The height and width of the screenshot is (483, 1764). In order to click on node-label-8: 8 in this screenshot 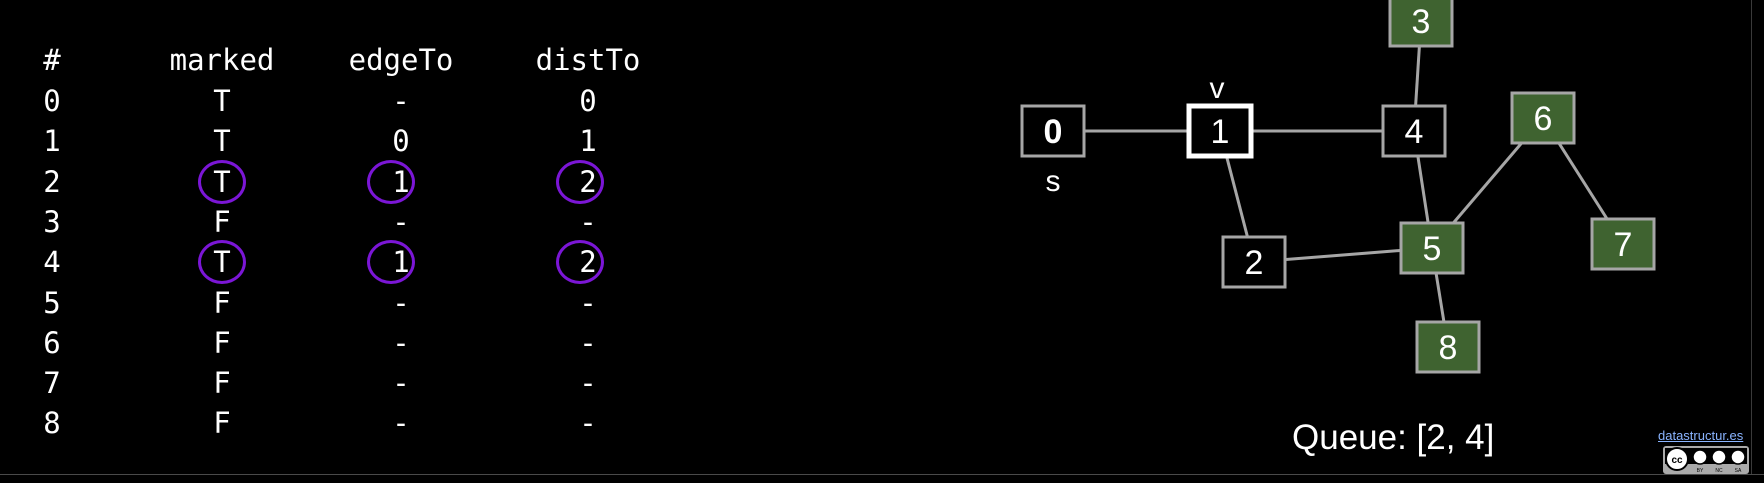, I will do `click(1448, 348)`.